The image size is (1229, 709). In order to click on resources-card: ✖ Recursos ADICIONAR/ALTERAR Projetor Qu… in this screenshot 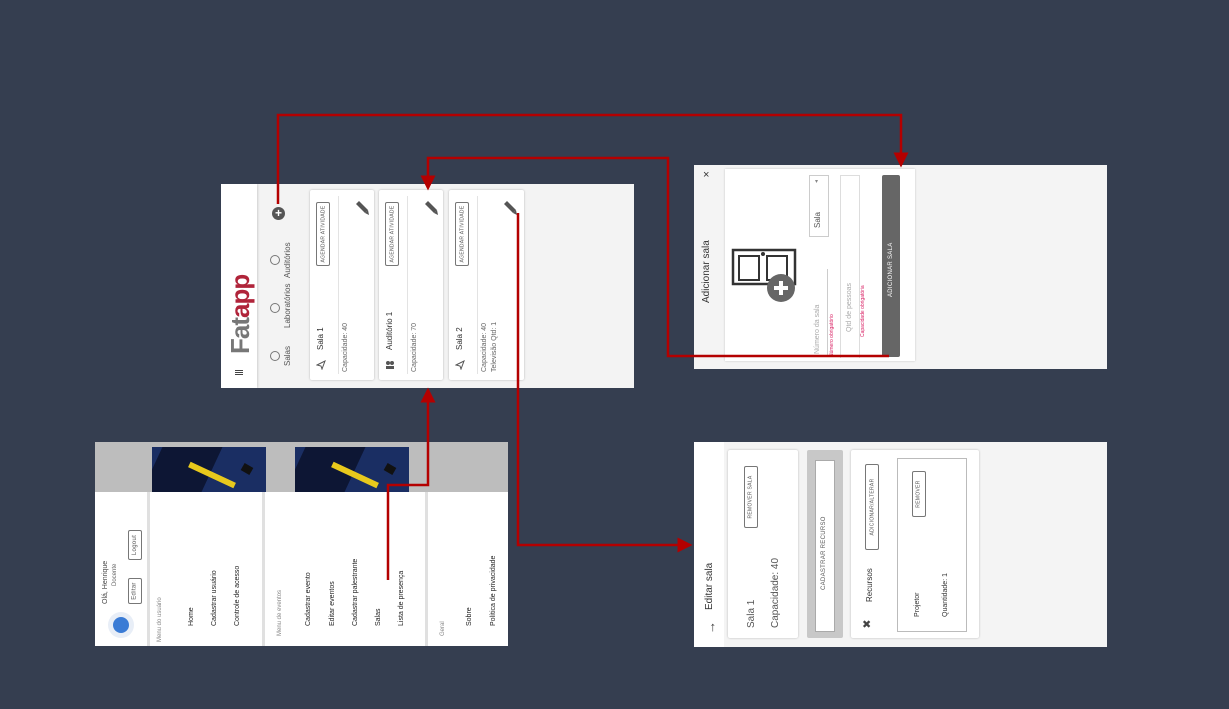, I will do `click(915, 544)`.